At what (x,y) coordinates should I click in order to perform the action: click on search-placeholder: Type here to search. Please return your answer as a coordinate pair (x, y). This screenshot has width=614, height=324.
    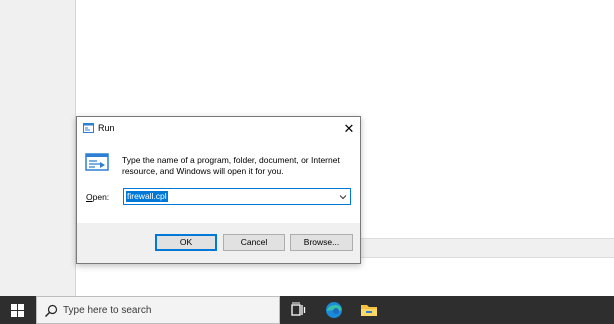
    Looking at the image, I should click on (107, 310).